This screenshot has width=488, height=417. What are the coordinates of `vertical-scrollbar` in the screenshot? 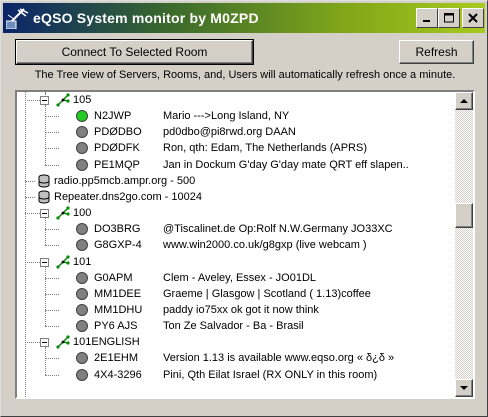 It's located at (464, 244).